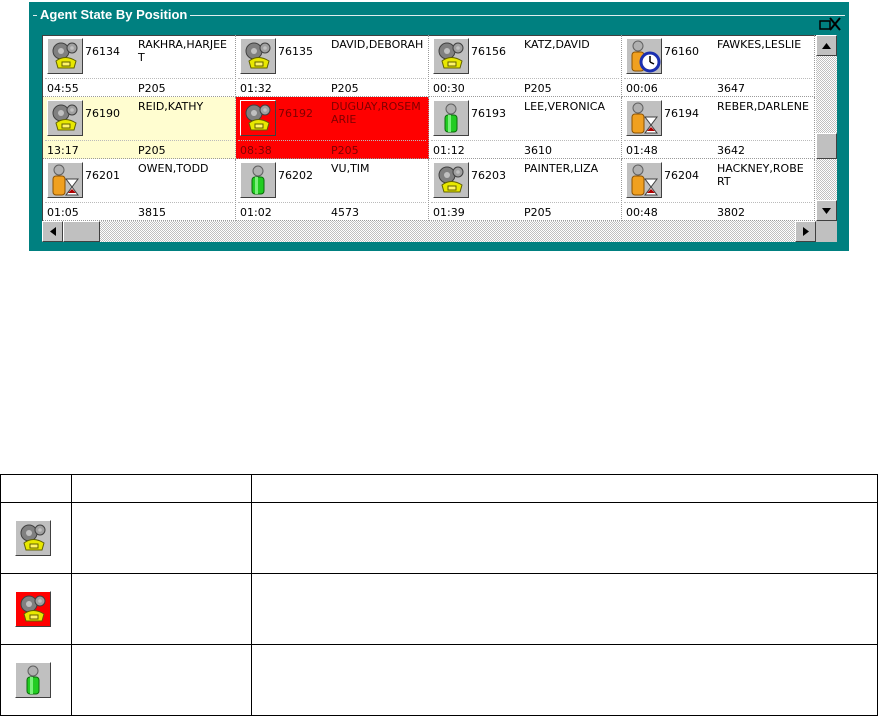 This screenshot has height=724, width=879. What do you see at coordinates (449, 212) in the screenshot?
I see `agent-state-time: 01:39` at bounding box center [449, 212].